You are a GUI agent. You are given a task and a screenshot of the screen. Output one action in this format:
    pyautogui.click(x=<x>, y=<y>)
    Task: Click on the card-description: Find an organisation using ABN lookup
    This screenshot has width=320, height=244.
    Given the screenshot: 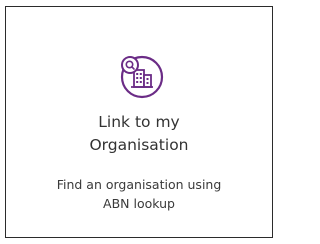 What is the action you would take?
    pyautogui.click(x=139, y=194)
    